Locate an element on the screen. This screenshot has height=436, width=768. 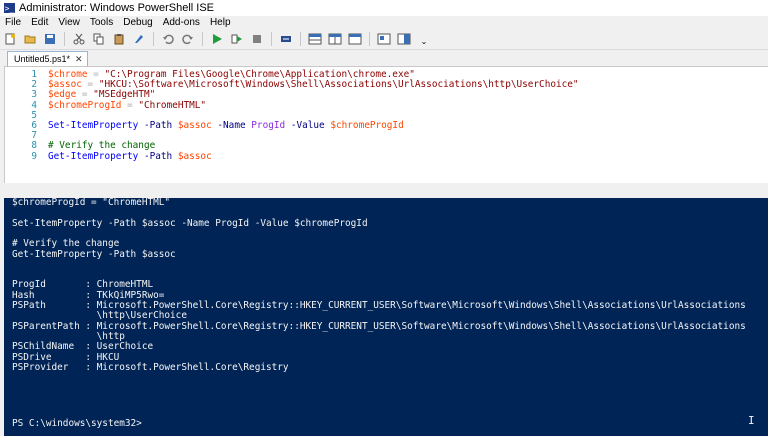
code-line: 7 is located at coordinates (26, 136).